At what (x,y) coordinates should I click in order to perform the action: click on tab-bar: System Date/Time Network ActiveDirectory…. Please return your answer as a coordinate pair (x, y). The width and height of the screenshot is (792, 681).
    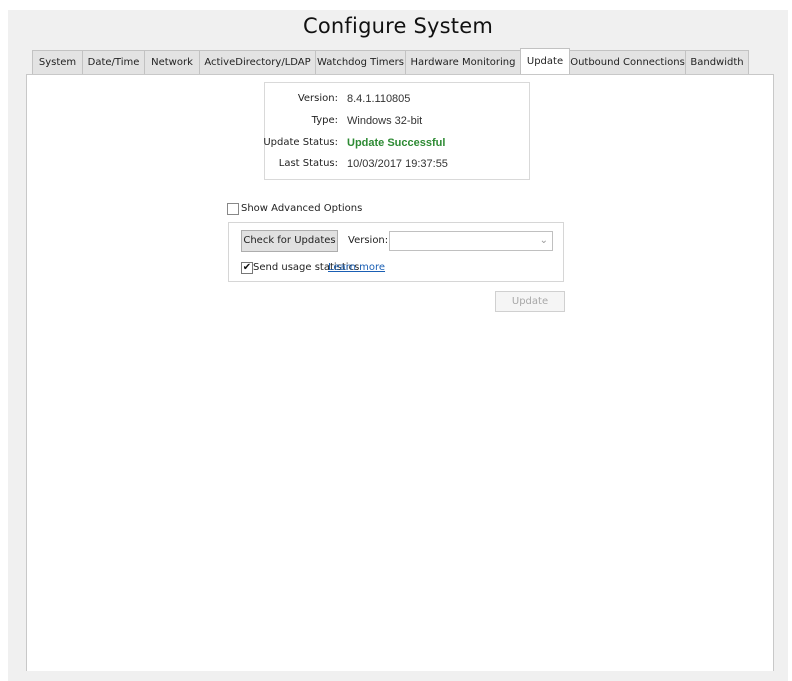
    Looking at the image, I should click on (390, 61).